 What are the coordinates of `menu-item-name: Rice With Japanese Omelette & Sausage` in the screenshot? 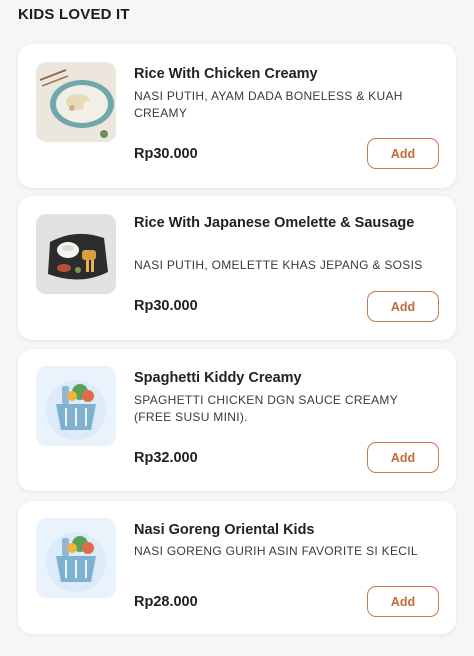 It's located at (274, 223).